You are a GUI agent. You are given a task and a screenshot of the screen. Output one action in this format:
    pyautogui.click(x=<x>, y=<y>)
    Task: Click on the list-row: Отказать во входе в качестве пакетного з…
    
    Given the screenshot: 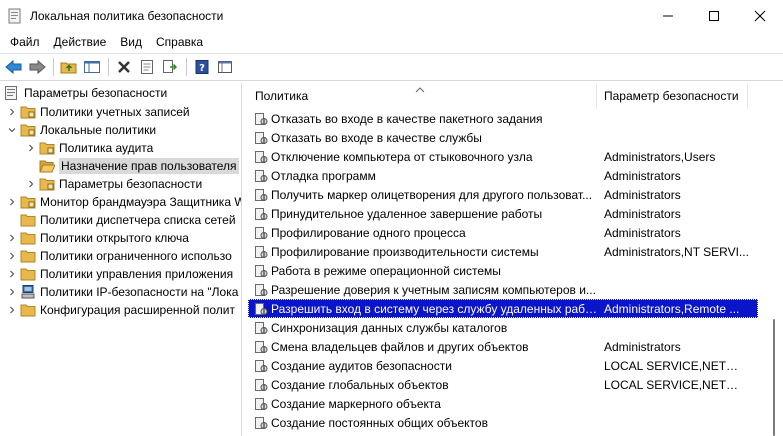 What is the action you would take?
    pyautogui.click(x=503, y=118)
    